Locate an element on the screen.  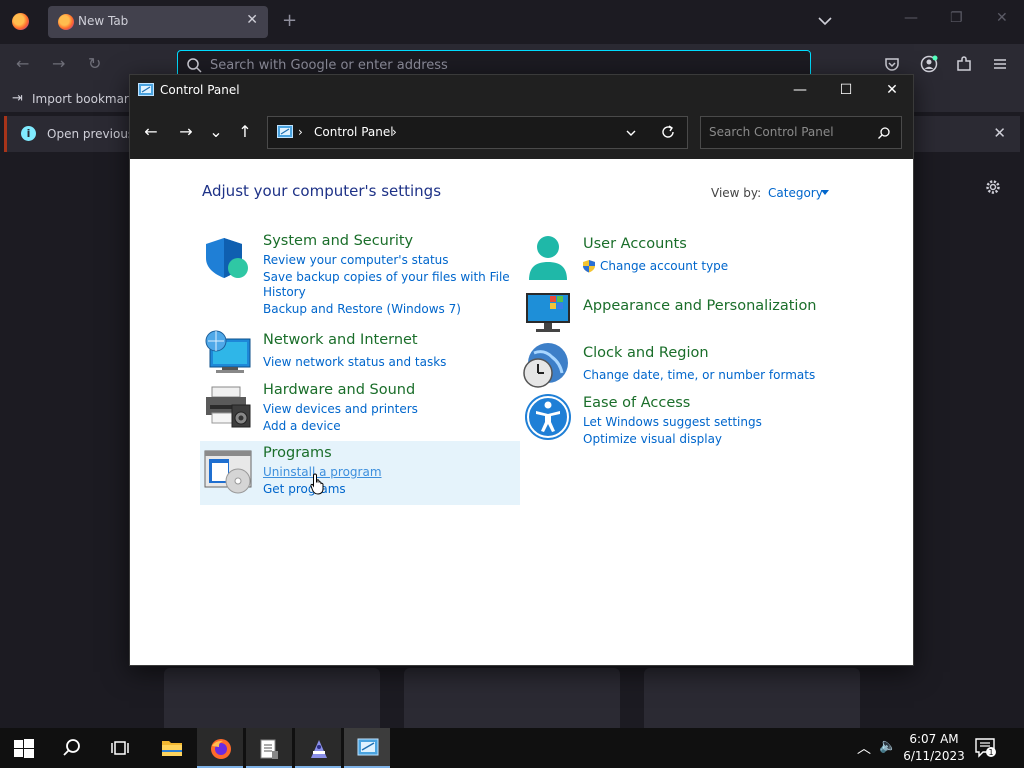
action-center-icon: 1 is located at coordinates (986, 748).